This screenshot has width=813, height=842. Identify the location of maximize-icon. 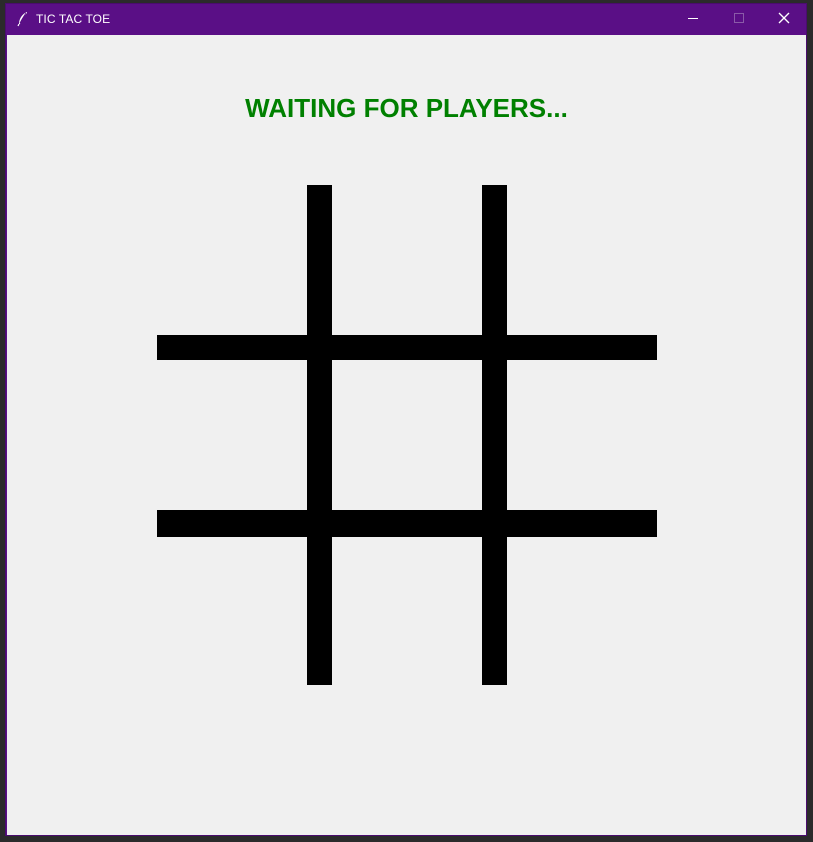
(739, 19).